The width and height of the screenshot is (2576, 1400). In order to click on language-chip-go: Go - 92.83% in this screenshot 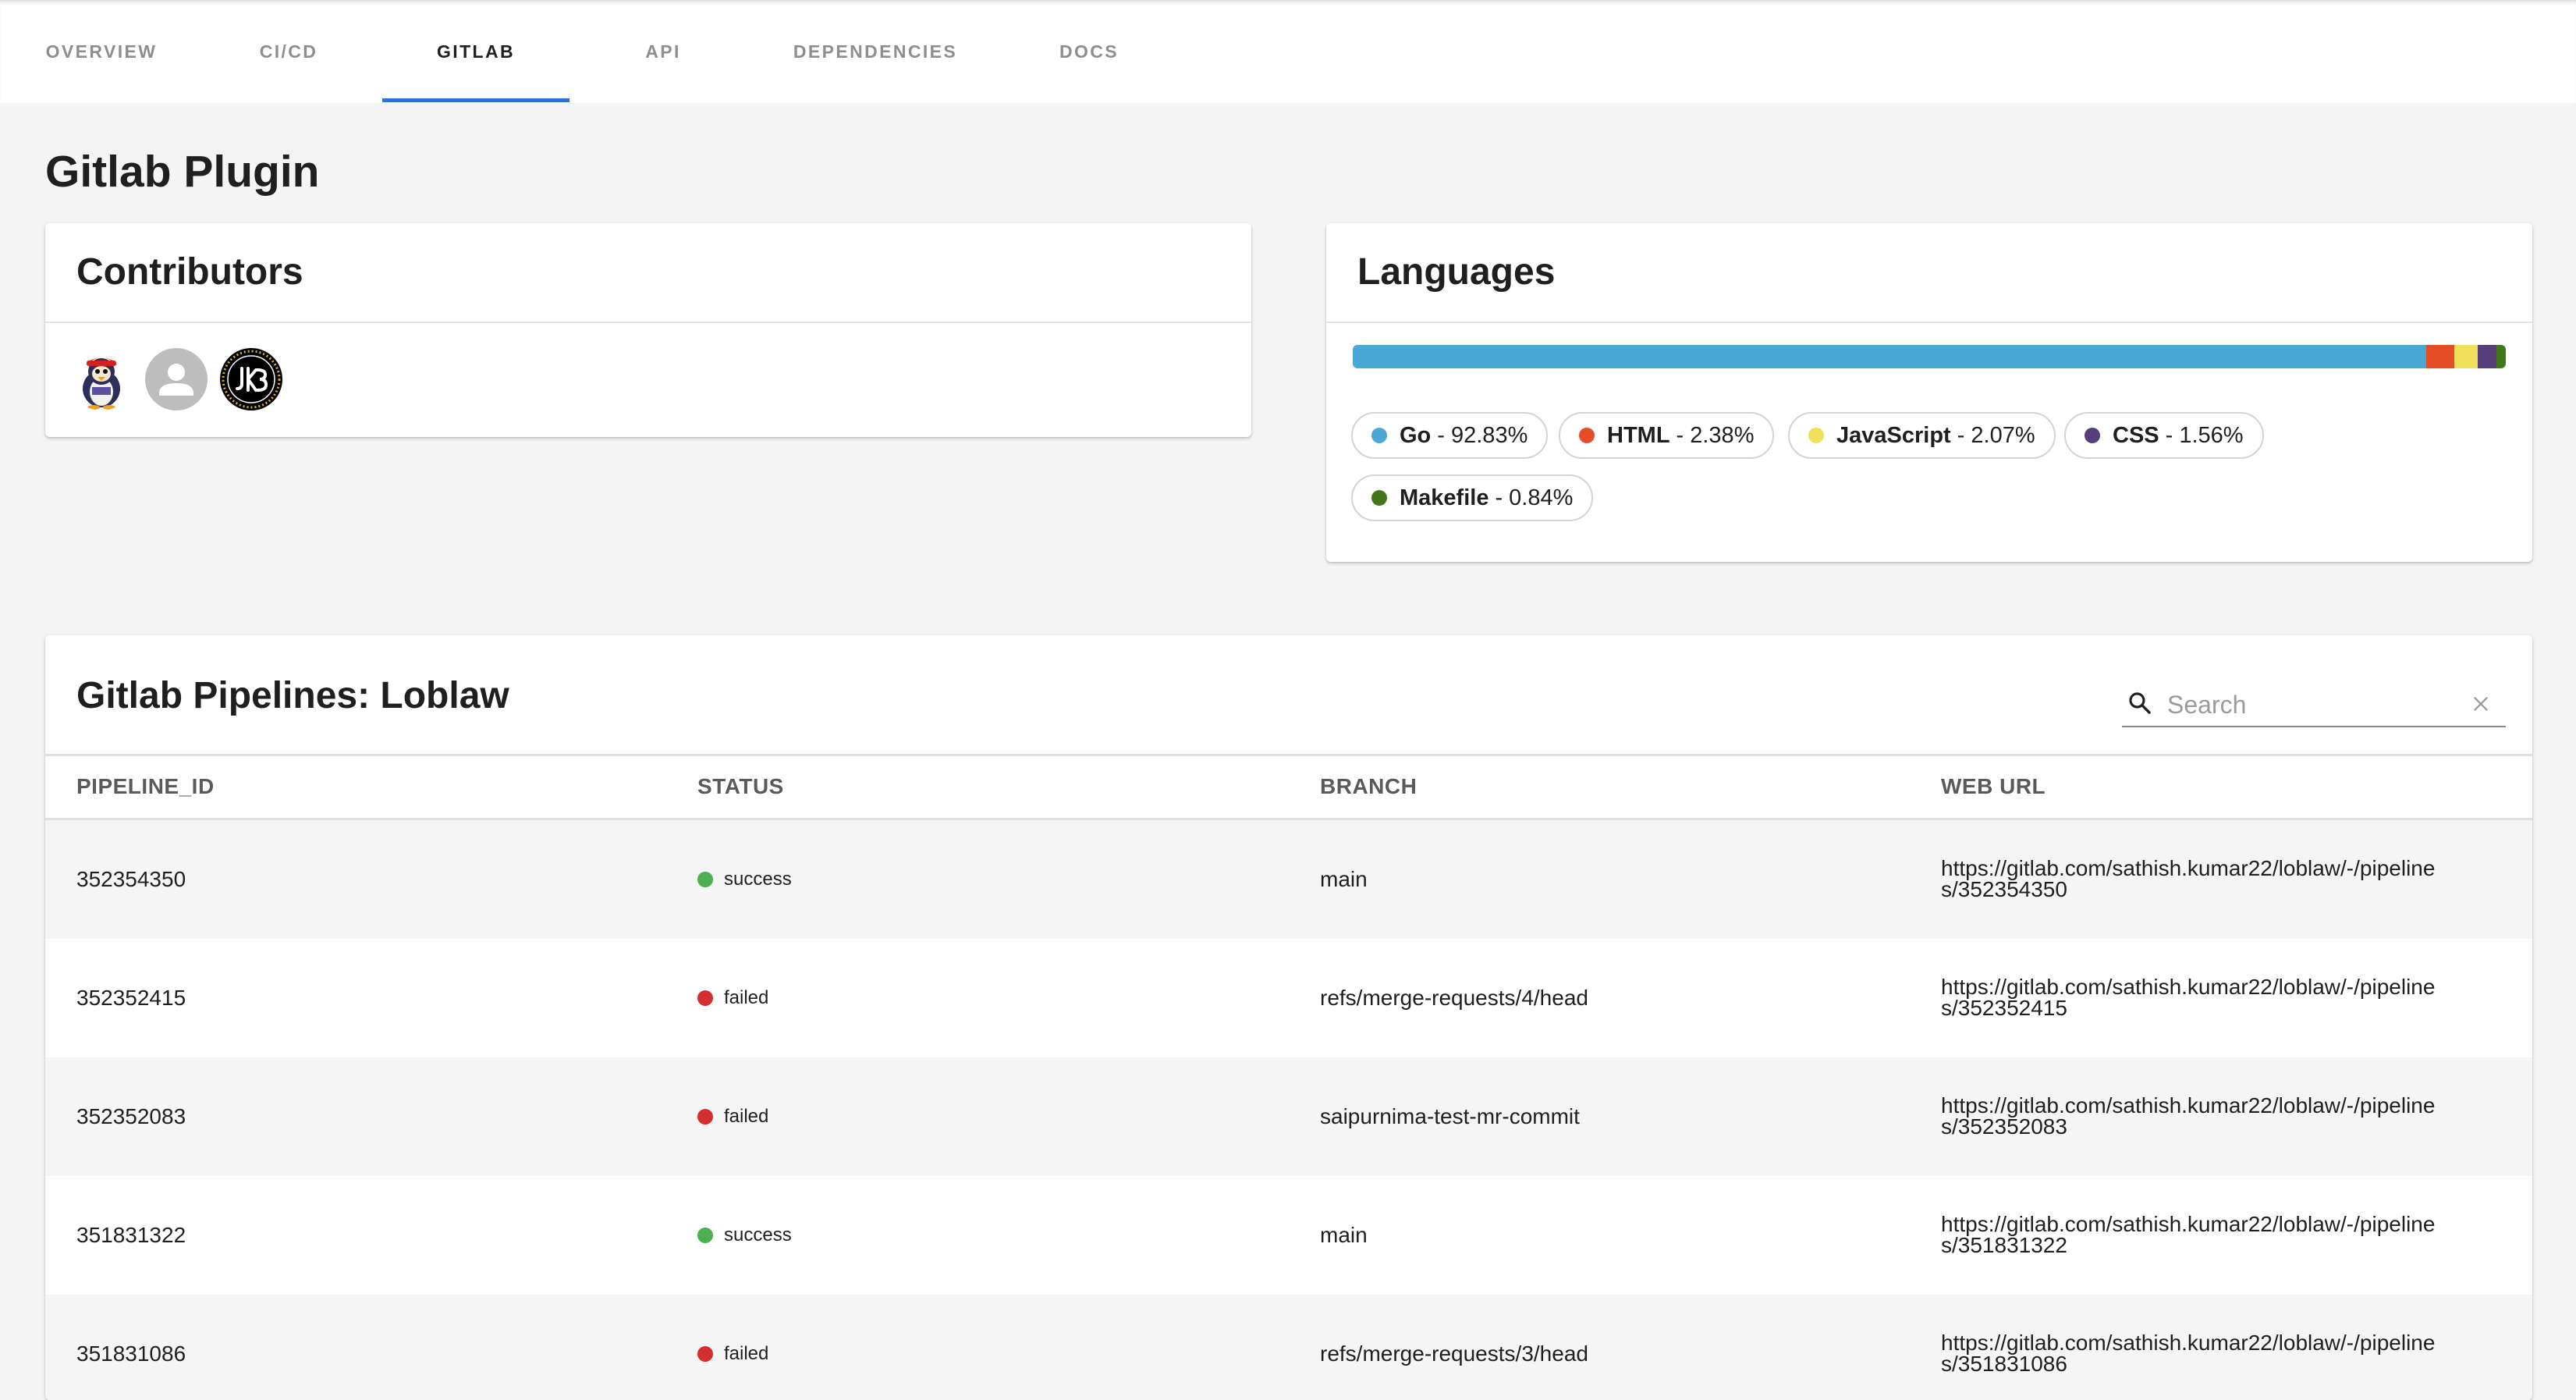, I will do `click(1450, 435)`.